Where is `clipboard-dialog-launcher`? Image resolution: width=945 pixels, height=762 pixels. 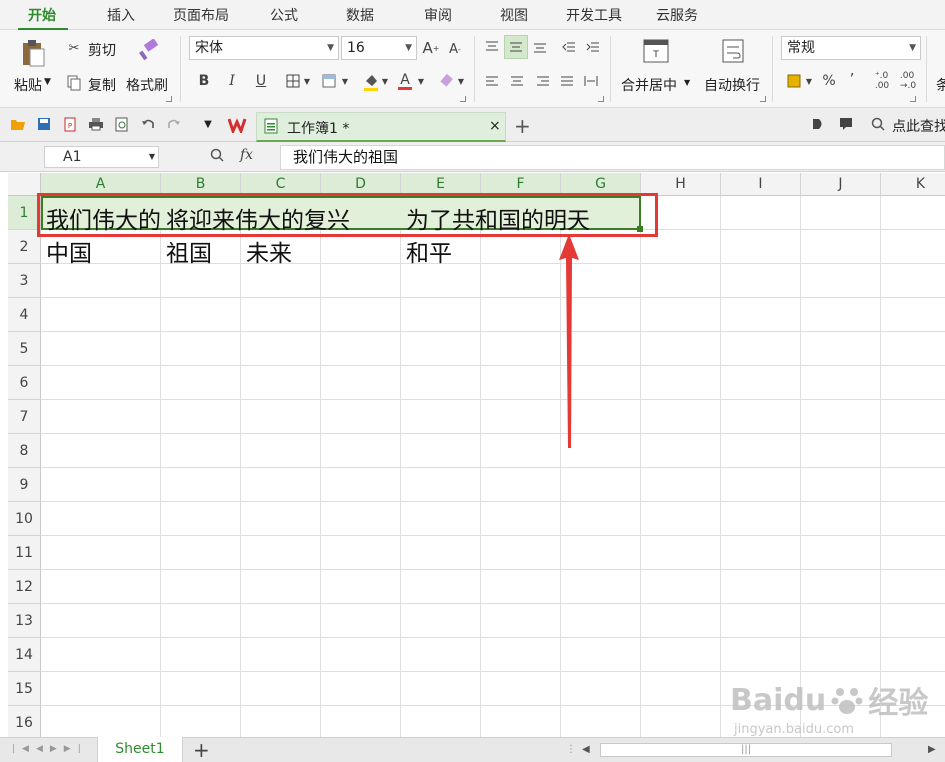 clipboard-dialog-launcher is located at coordinates (169, 99).